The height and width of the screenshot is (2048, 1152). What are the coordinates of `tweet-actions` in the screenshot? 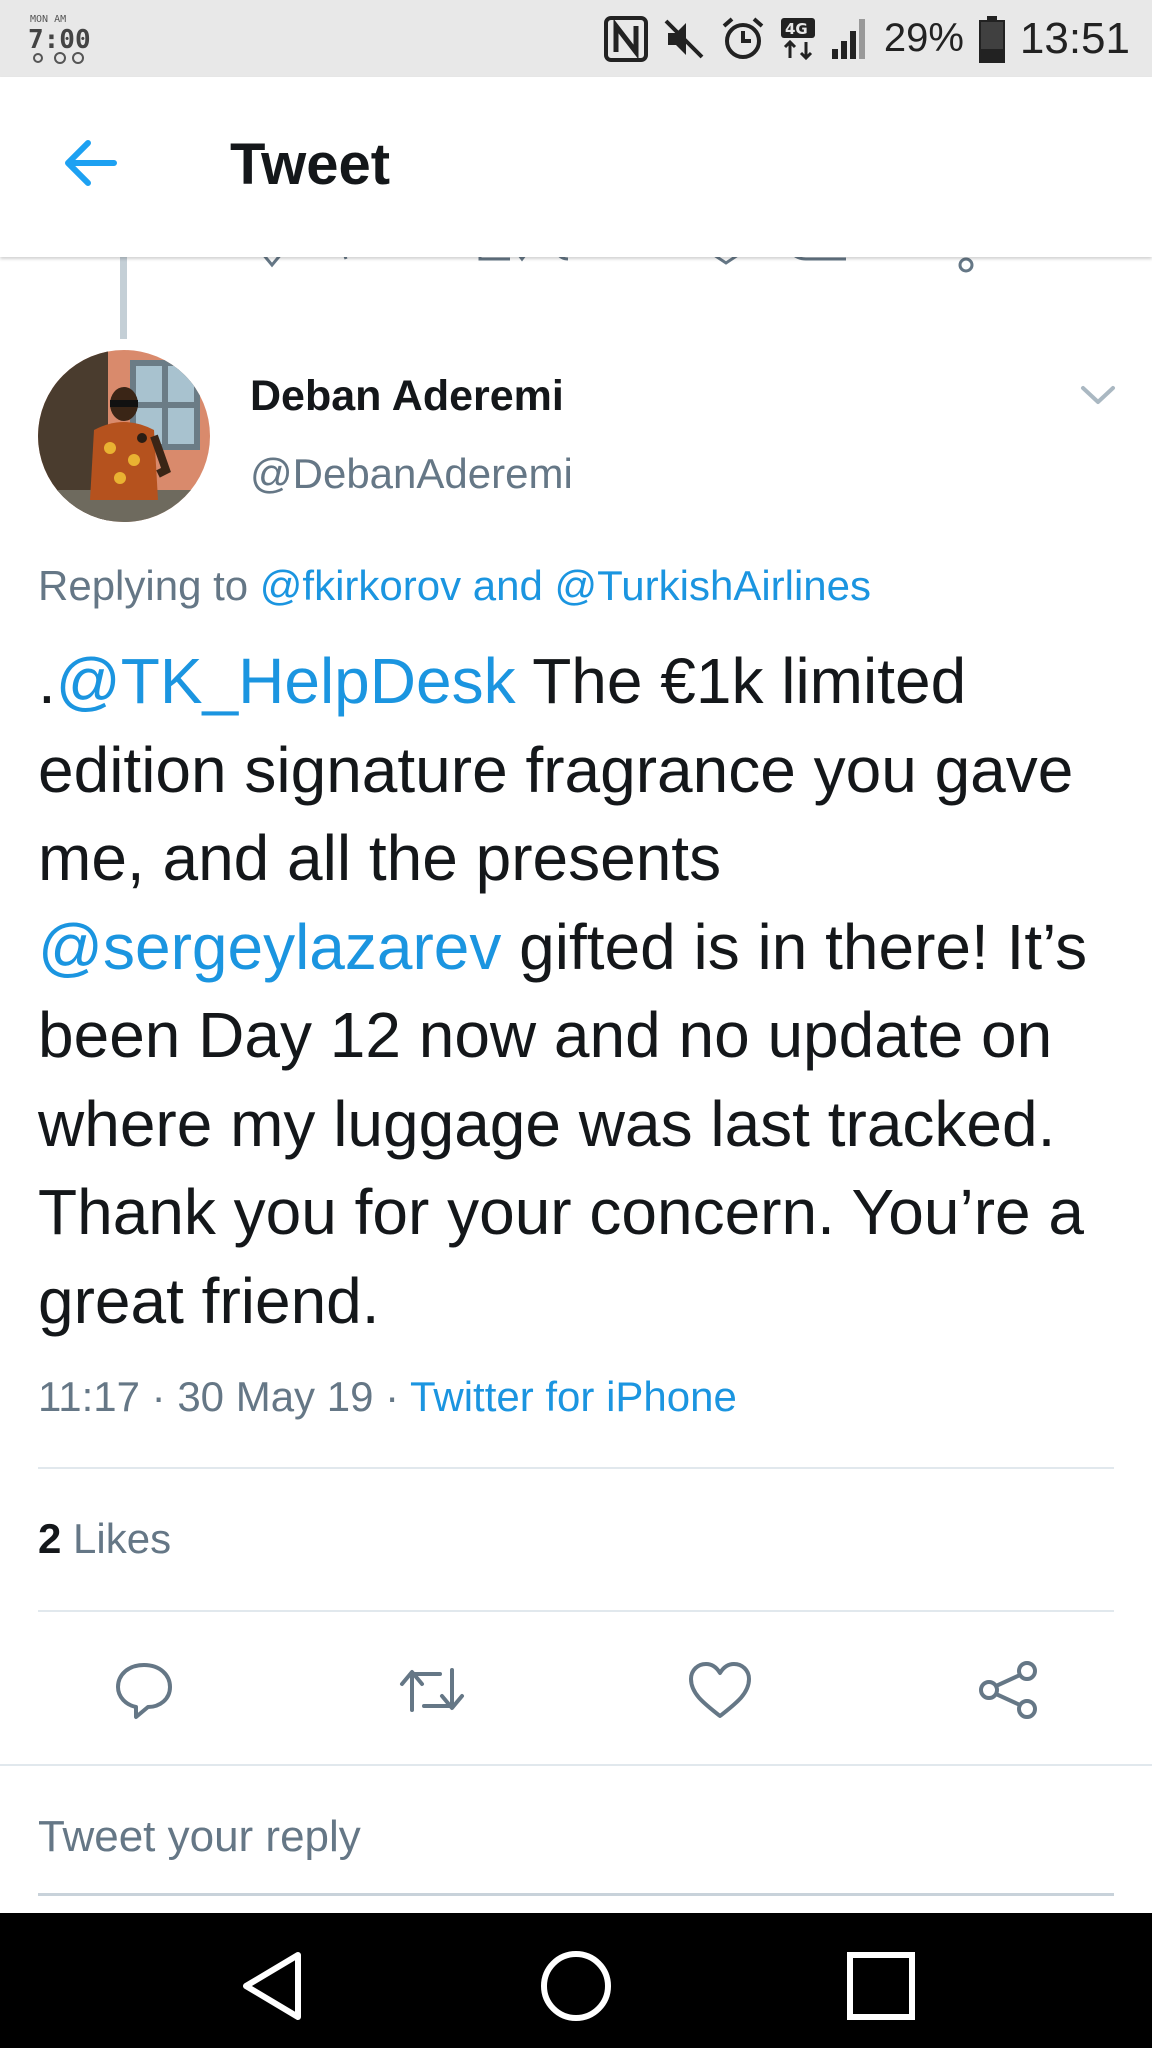 It's located at (576, 1690).